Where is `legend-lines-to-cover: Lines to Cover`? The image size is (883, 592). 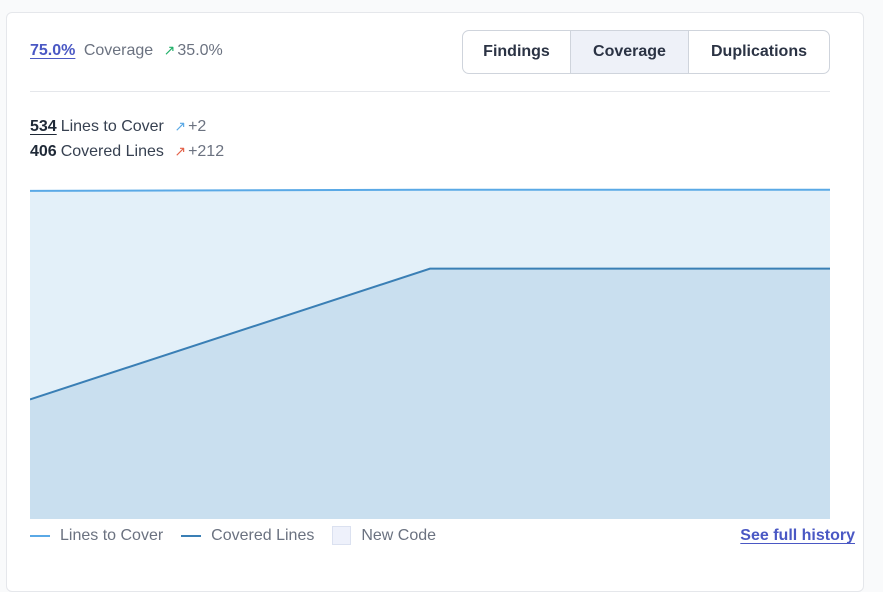
legend-lines-to-cover: Lines to Cover is located at coordinates (96, 536).